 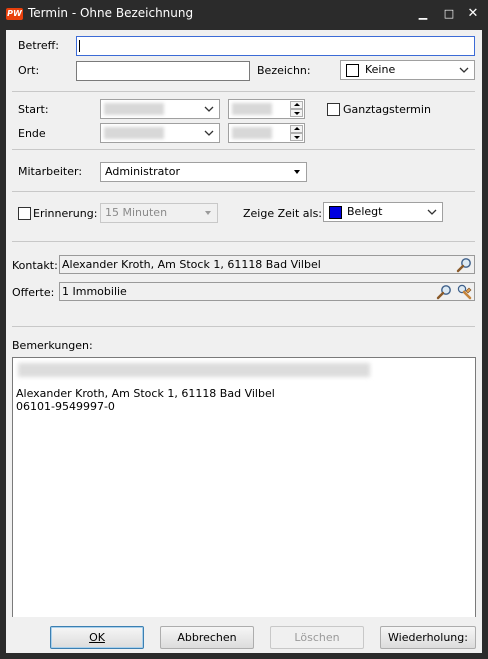 What do you see at coordinates (134, 133) in the screenshot?
I see `end-date-value` at bounding box center [134, 133].